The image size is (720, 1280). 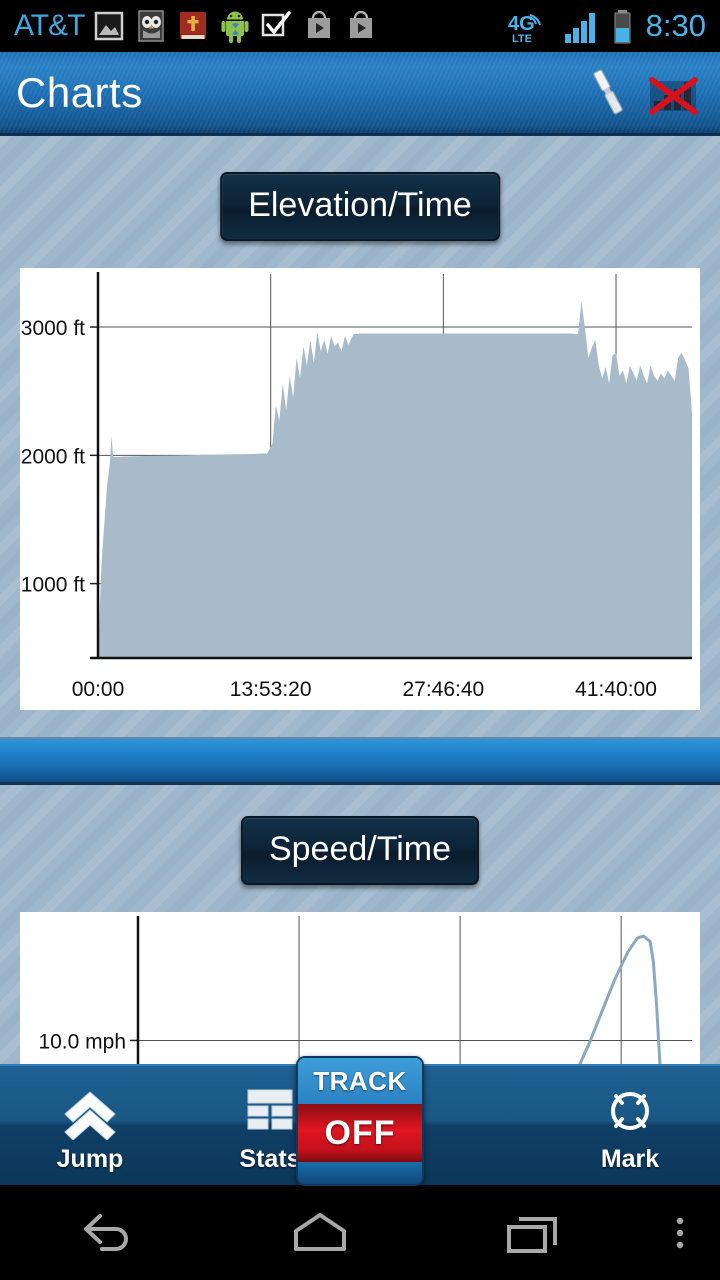 I want to click on double-chevron-up-icon, so click(x=90, y=1112).